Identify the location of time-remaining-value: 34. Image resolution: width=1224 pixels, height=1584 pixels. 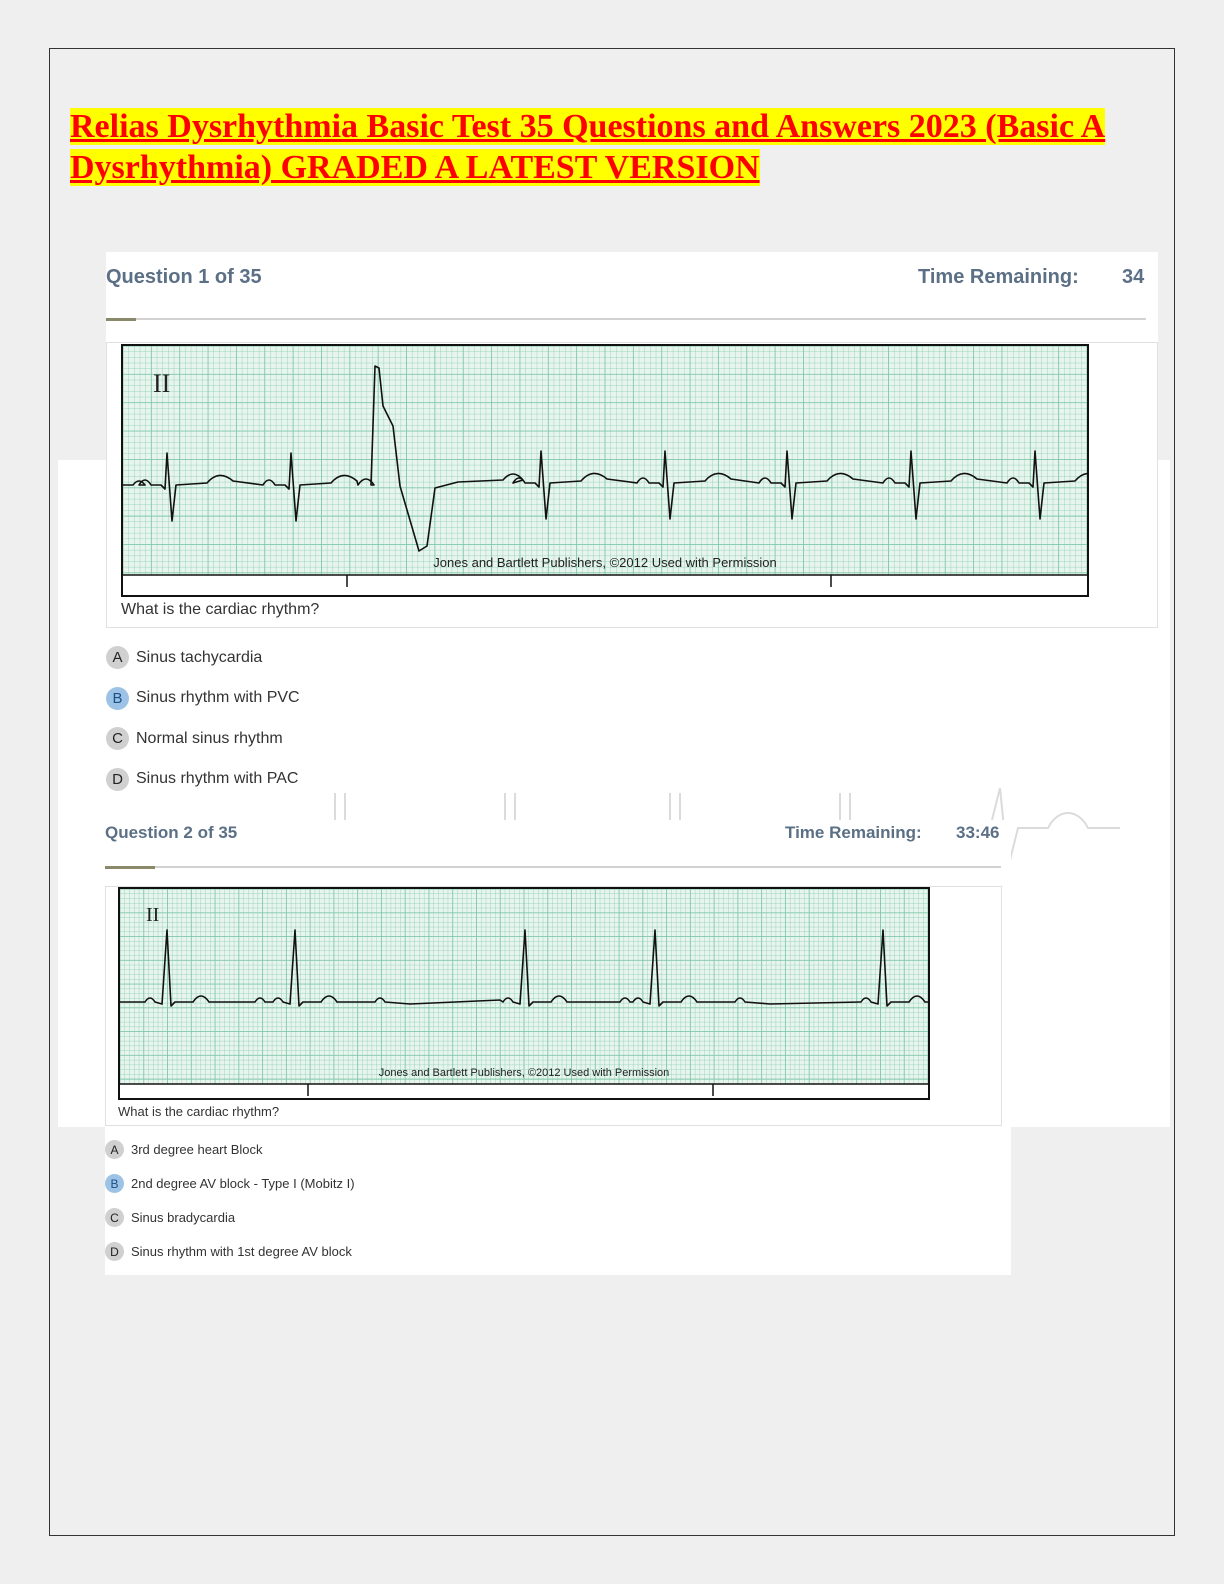
(1133, 277).